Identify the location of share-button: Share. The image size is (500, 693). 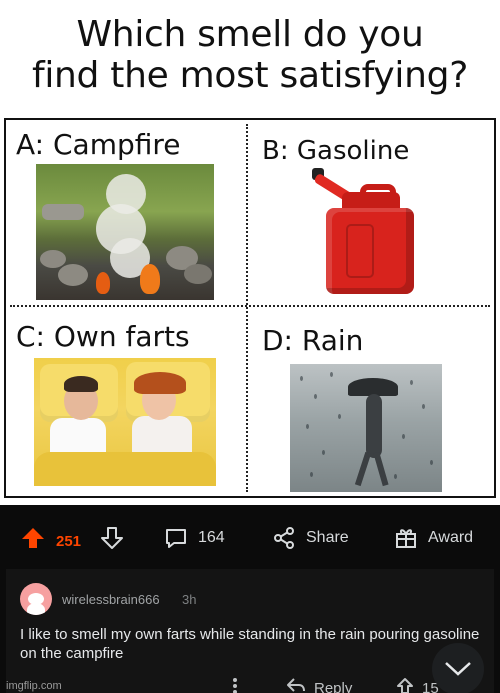
(310, 538).